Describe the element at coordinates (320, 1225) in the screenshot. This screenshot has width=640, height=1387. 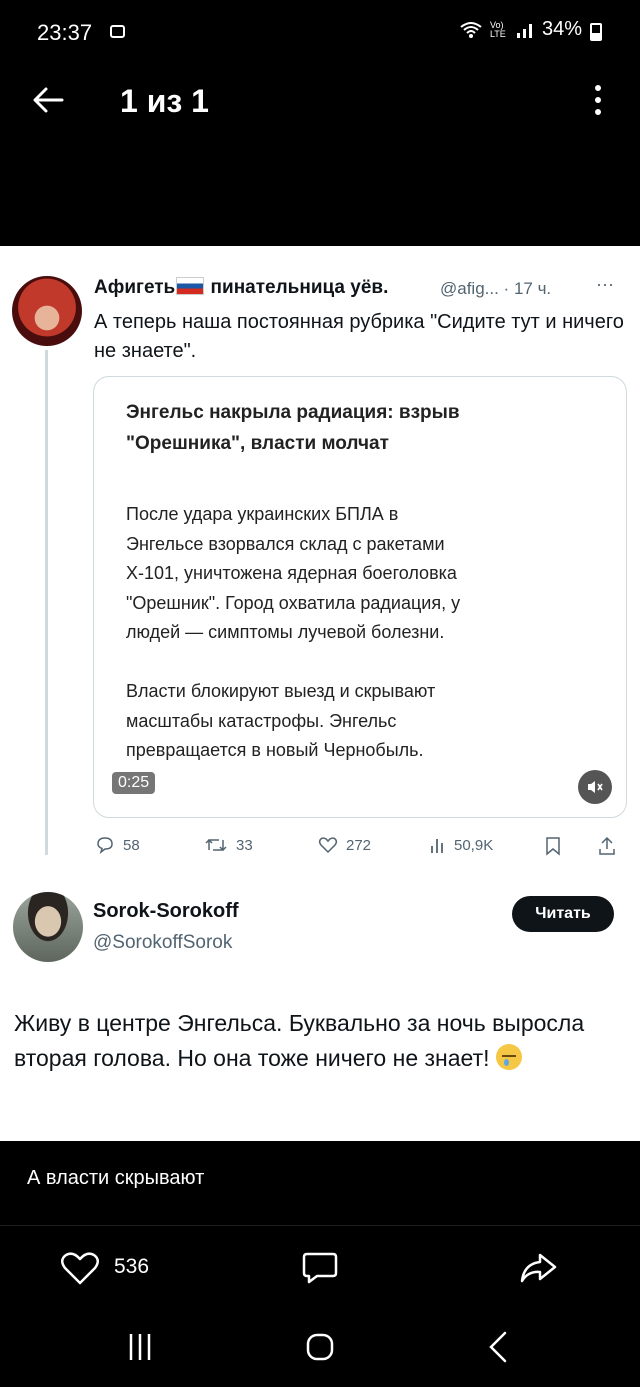
I see `divider` at that location.